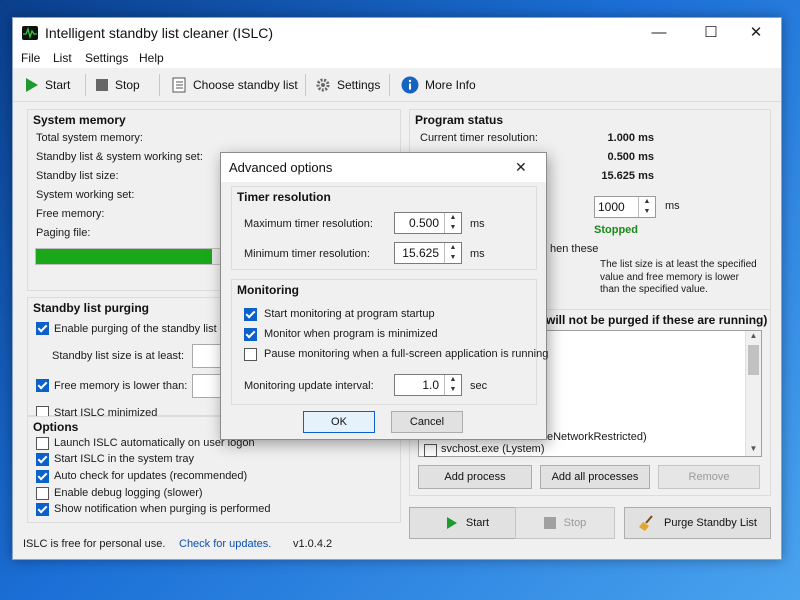 The height and width of the screenshot is (600, 800). What do you see at coordinates (450, 85) in the screenshot?
I see `toolbar-more-info-label: More Info` at bounding box center [450, 85].